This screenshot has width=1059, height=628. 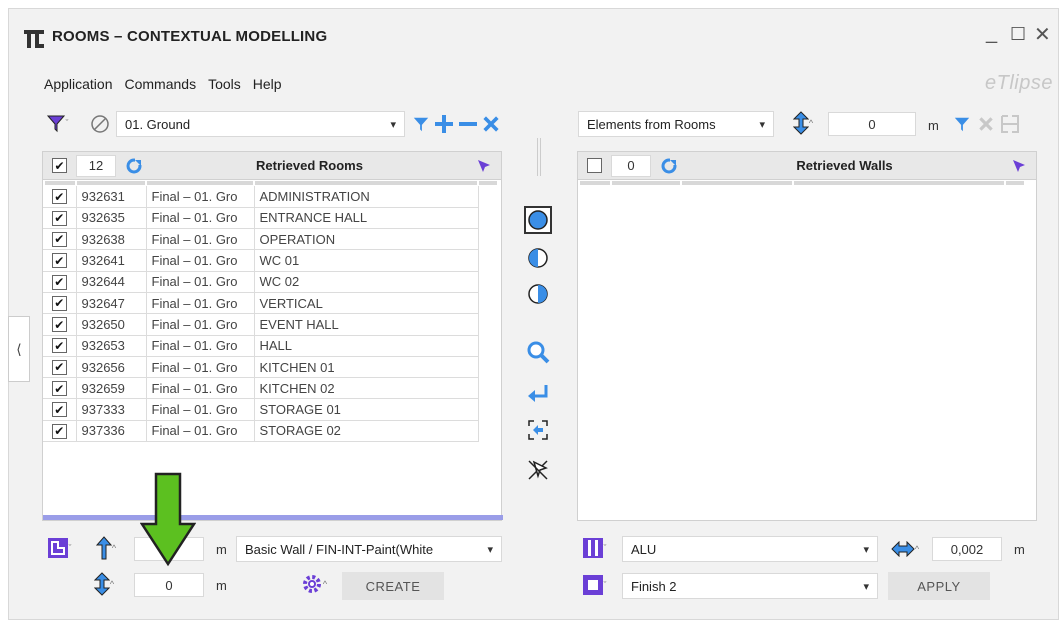 What do you see at coordinates (261, 218) in the screenshot?
I see `room-row: ✔ 932635 Final – 01. Gro ENTRANCE HALL` at bounding box center [261, 218].